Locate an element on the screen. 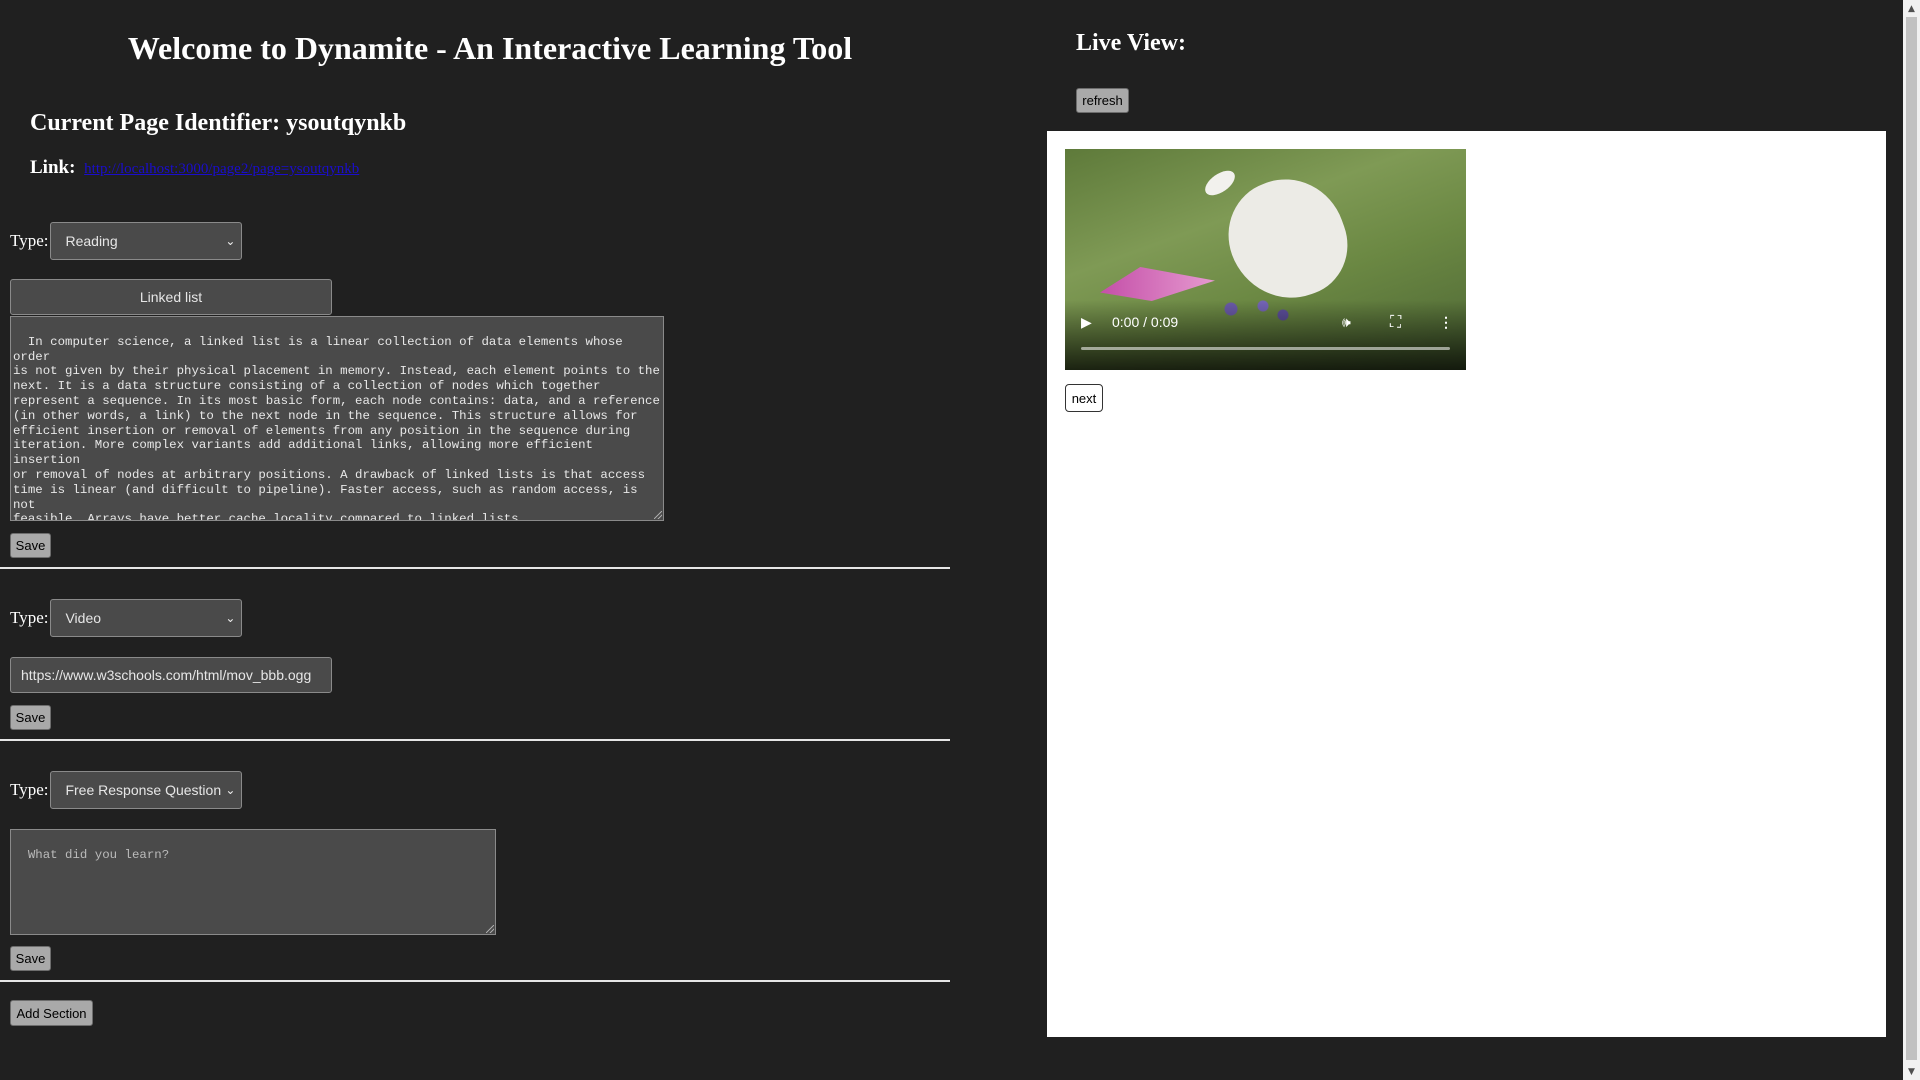 The height and width of the screenshot is (1080, 1920). link-label: Link: is located at coordinates (53, 167).